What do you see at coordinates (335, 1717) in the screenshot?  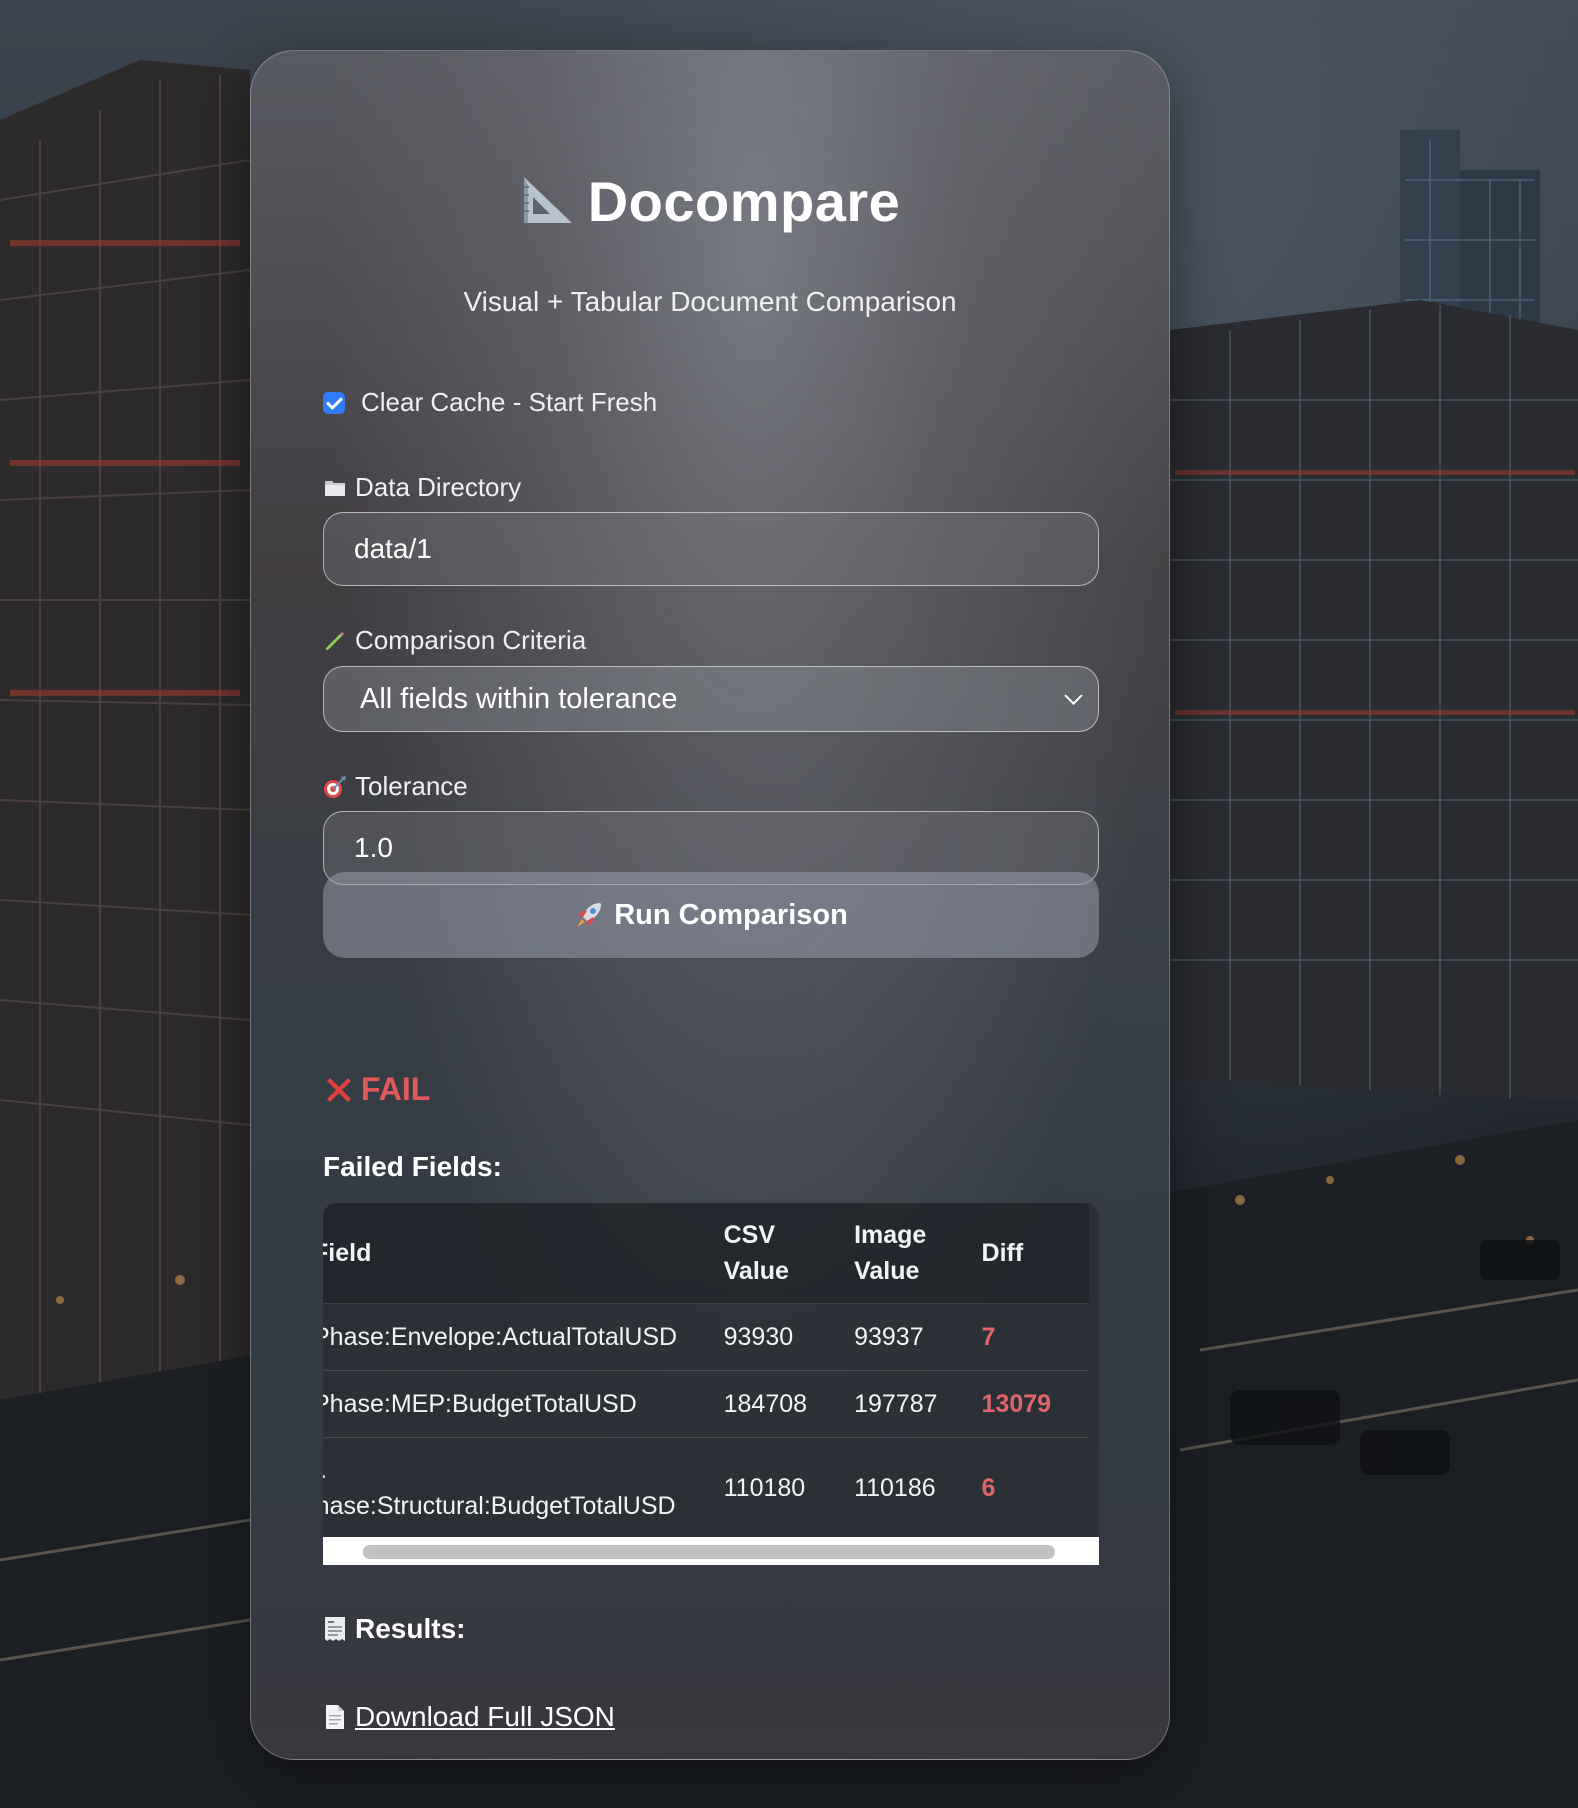 I see `page-icon` at bounding box center [335, 1717].